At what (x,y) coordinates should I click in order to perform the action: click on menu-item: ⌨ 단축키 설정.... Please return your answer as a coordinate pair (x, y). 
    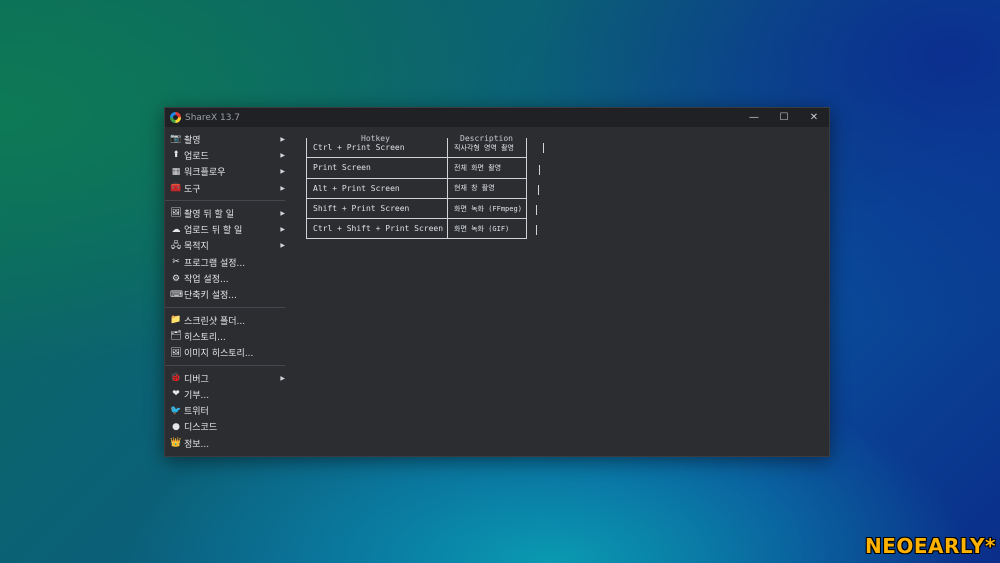
    Looking at the image, I should click on (226, 295).